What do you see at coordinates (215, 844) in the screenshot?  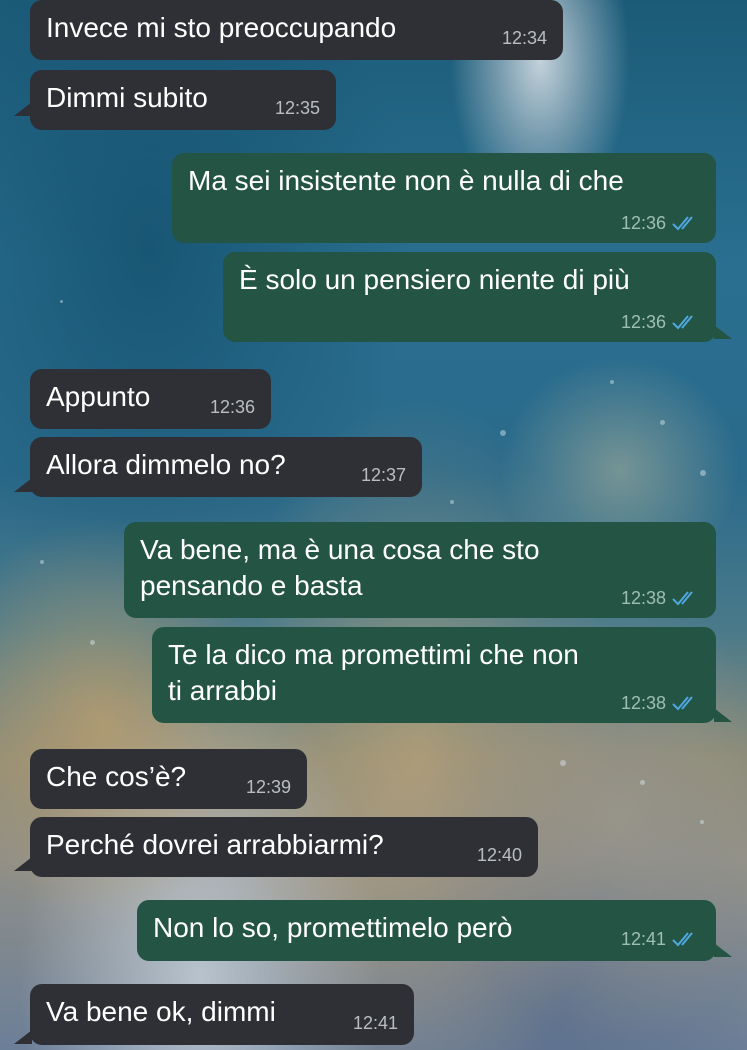 I see `message-text: Perché dovrei arrabbiarmi?` at bounding box center [215, 844].